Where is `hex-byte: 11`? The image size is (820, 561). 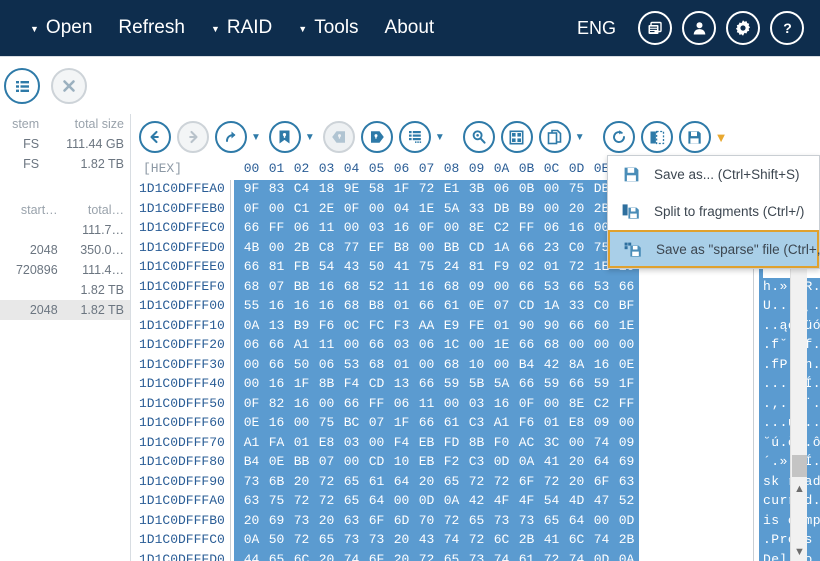 hex-byte: 11 is located at coordinates (326, 344).